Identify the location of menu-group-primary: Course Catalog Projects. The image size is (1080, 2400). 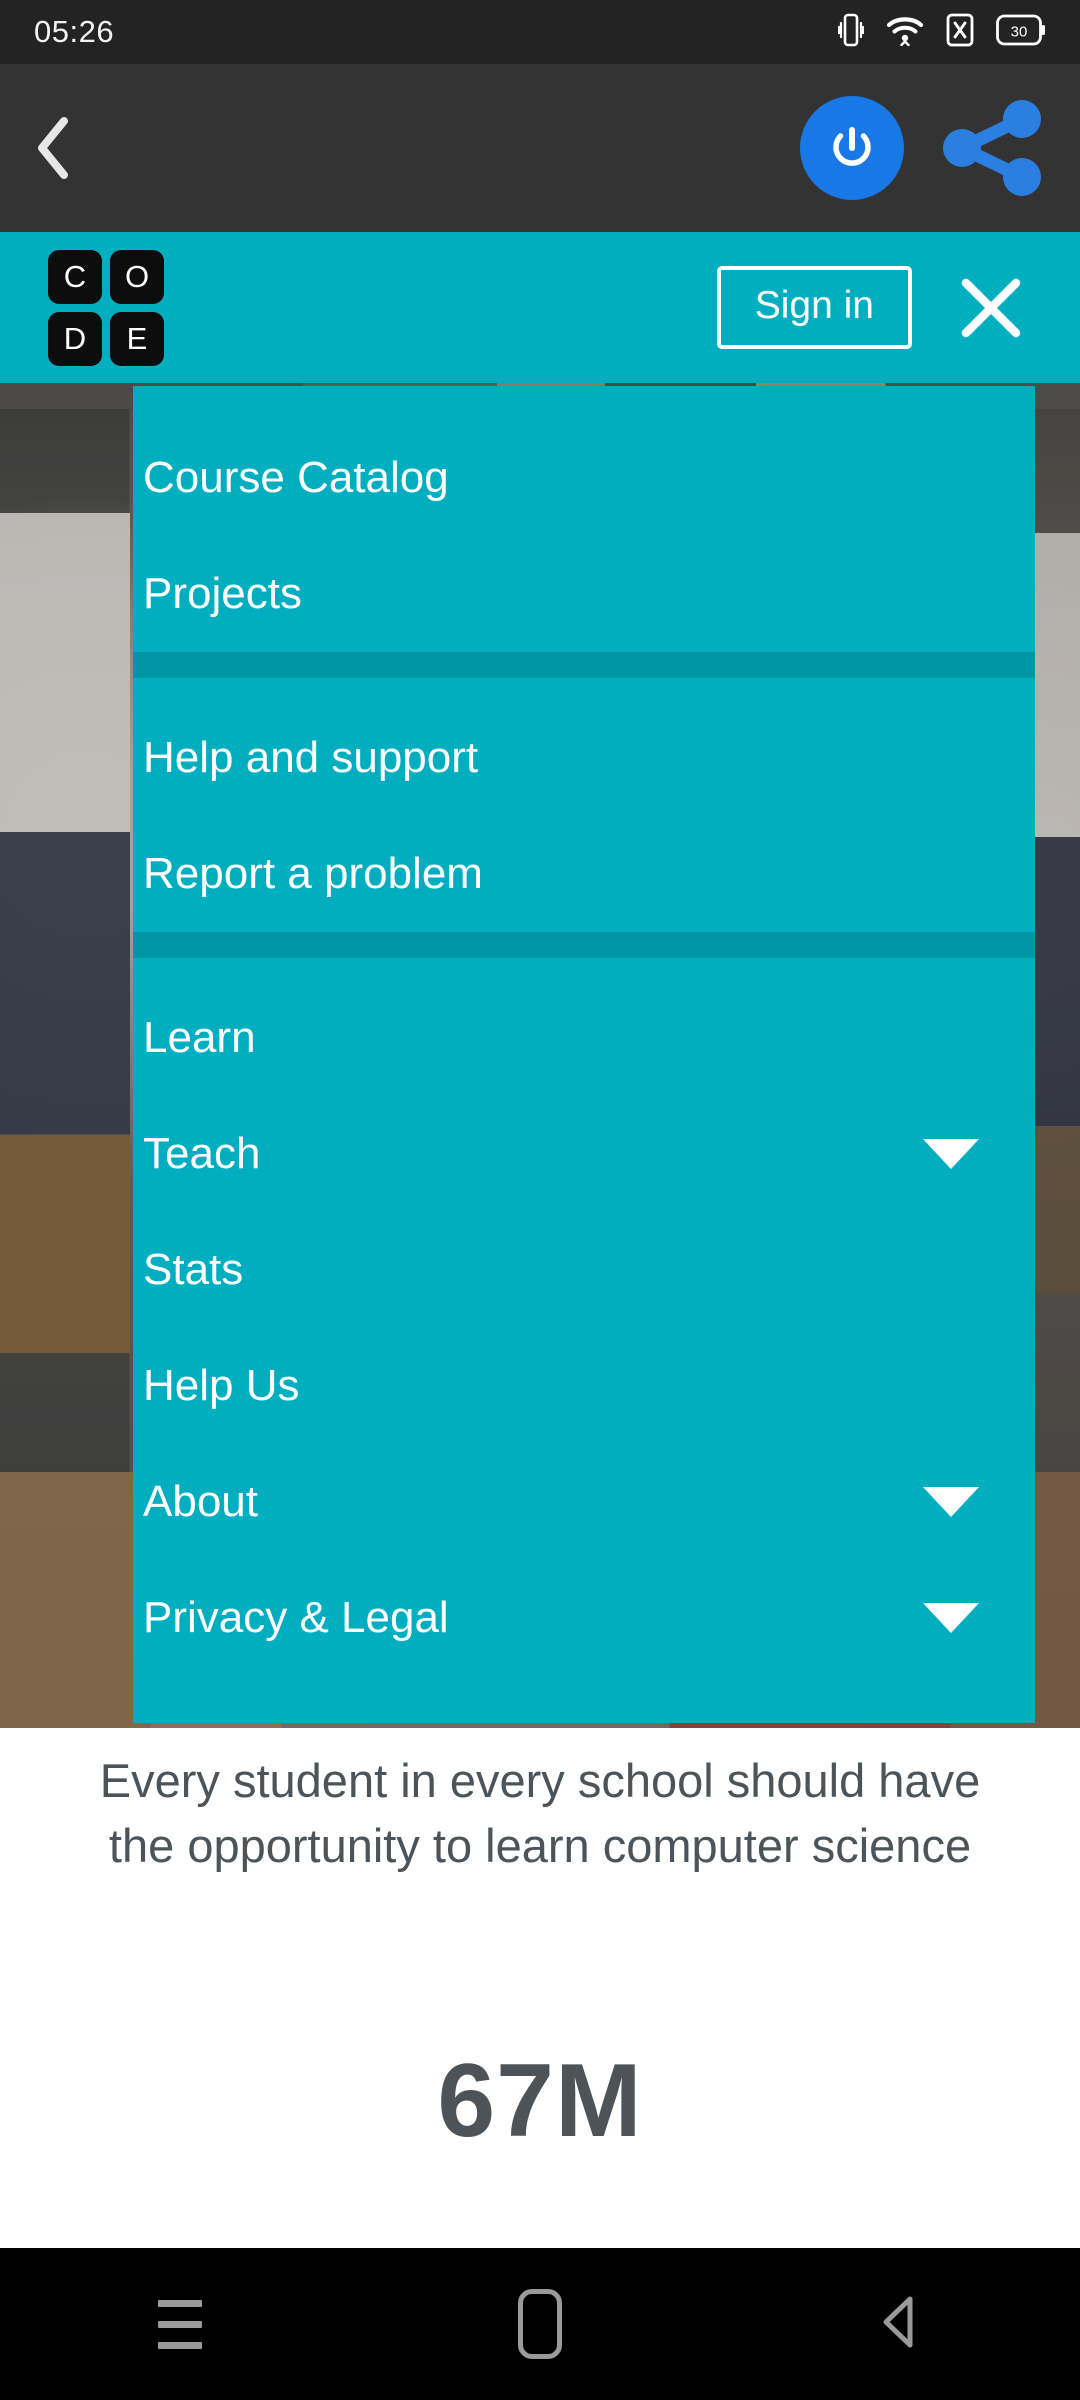
(584, 519).